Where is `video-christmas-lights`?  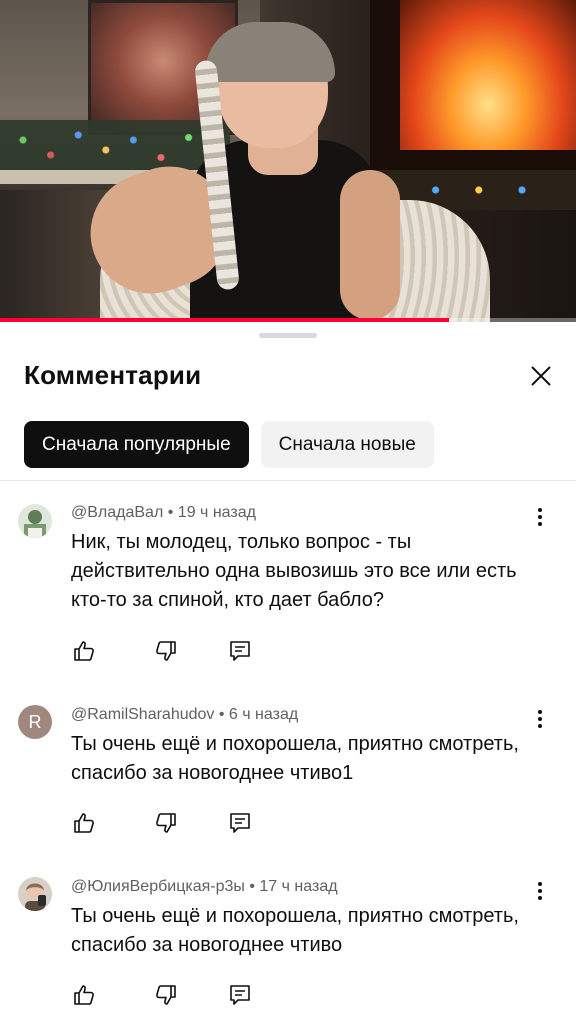
video-christmas-lights is located at coordinates (115, 145).